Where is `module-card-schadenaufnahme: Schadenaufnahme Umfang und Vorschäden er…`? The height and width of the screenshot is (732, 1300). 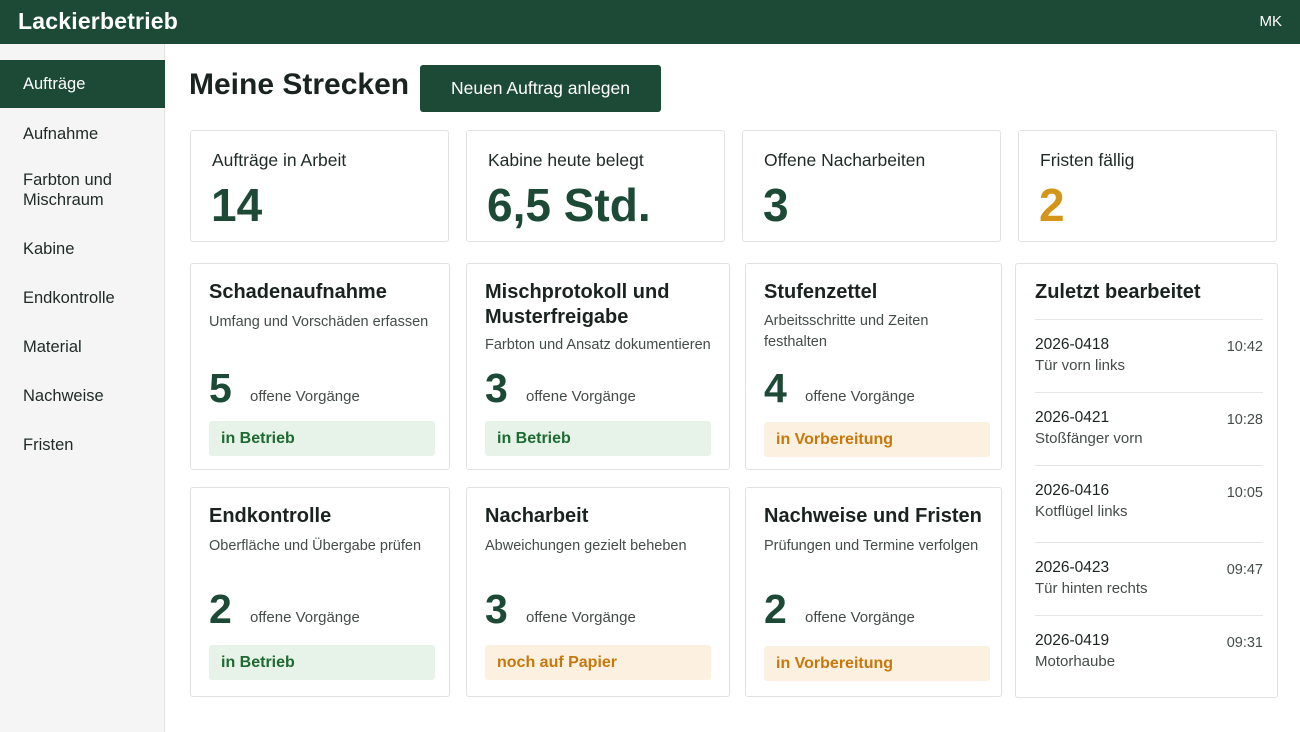
module-card-schadenaufnahme: Schadenaufnahme Umfang und Vorschäden er… is located at coordinates (320, 366).